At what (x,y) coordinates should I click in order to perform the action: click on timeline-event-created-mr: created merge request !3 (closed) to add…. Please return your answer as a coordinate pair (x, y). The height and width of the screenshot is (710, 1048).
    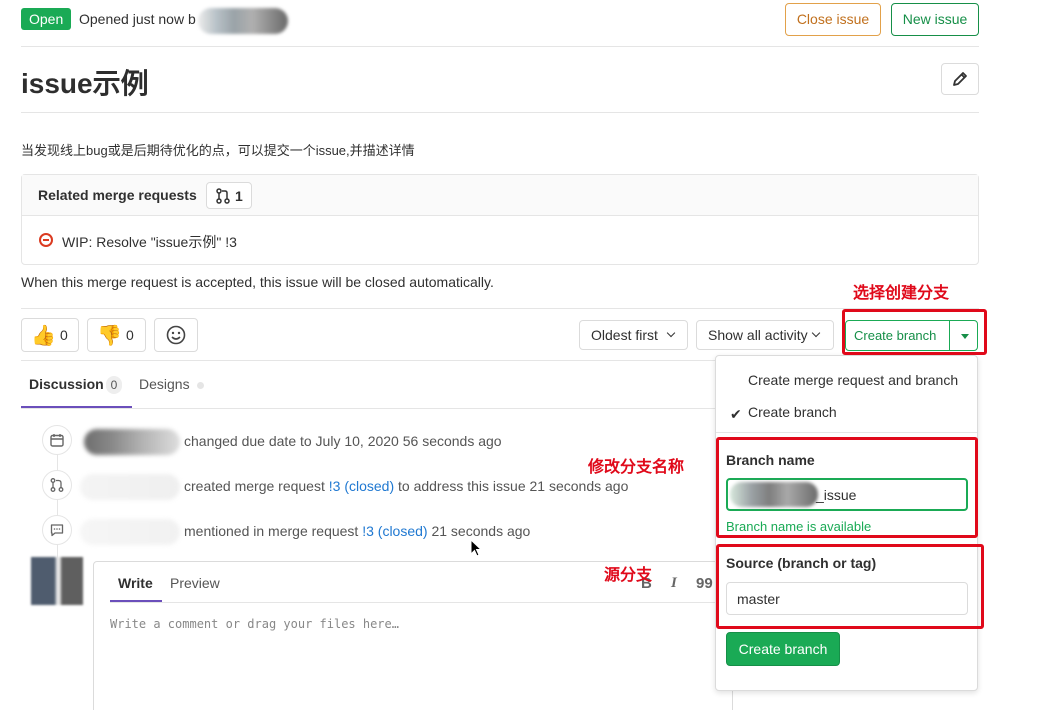
    Looking at the image, I should click on (406, 486).